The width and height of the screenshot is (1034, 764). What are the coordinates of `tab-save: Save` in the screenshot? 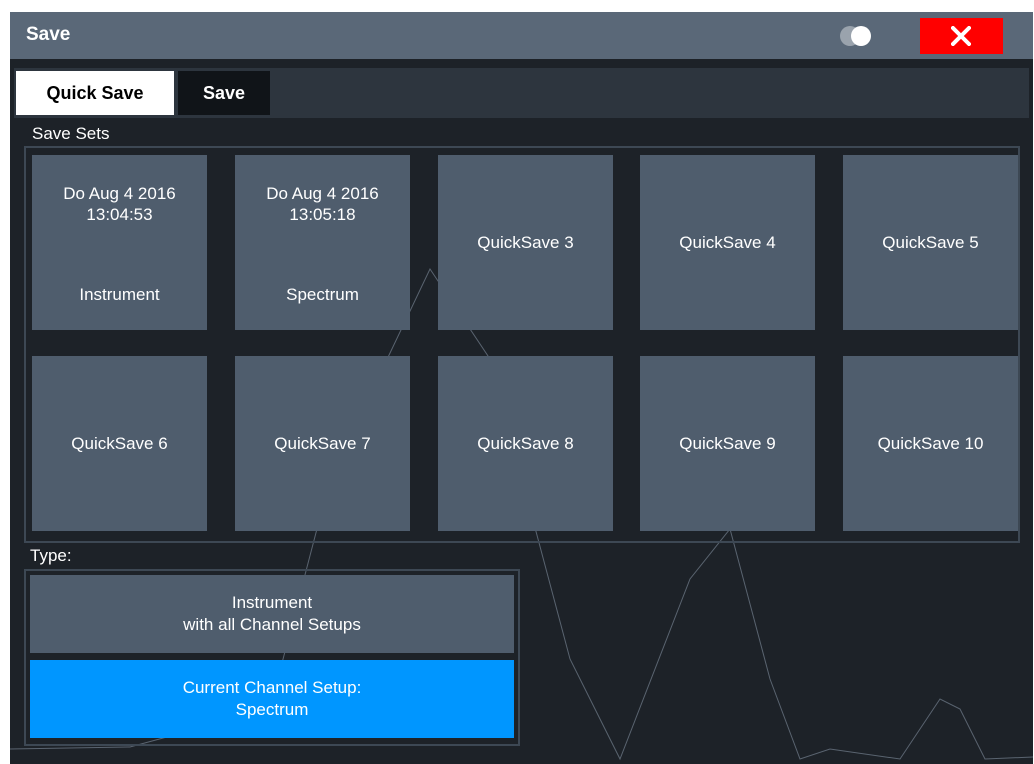 It's located at (224, 93).